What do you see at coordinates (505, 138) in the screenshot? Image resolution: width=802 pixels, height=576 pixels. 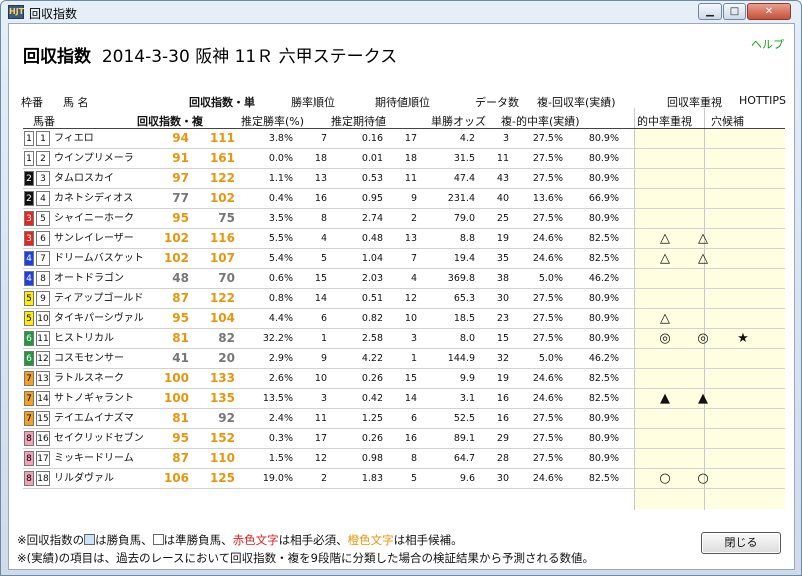 I see `data-count-value: 3` at bounding box center [505, 138].